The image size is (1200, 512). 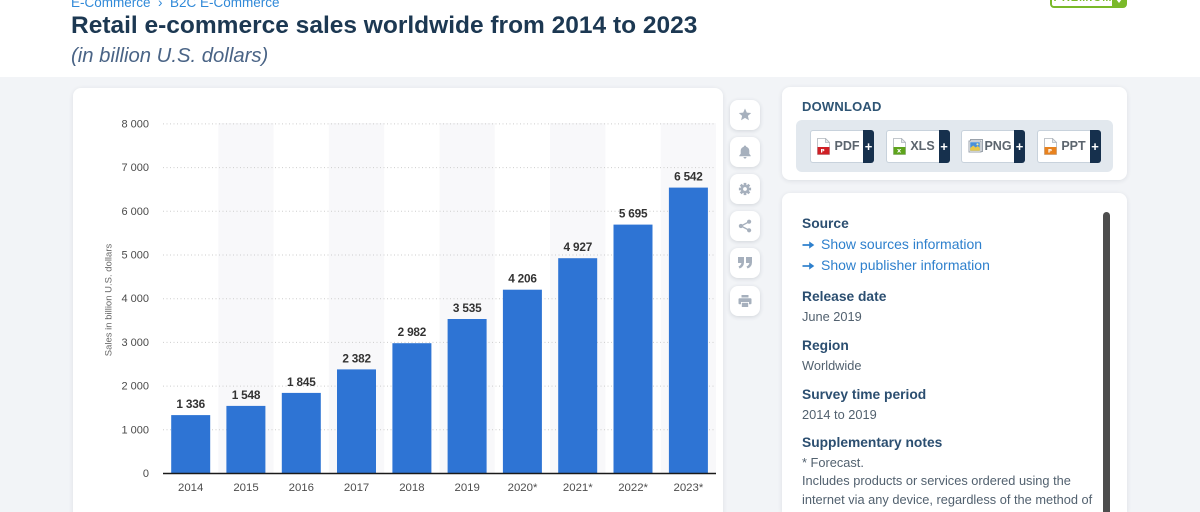 What do you see at coordinates (190, 488) in the screenshot?
I see `svg-text: 2014` at bounding box center [190, 488].